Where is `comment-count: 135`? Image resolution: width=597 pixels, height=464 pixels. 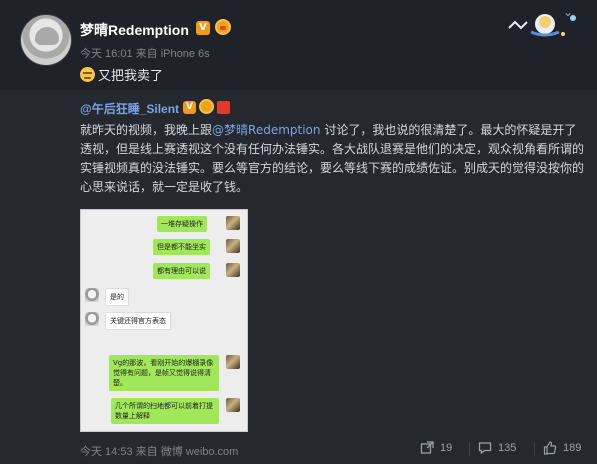 comment-count: 135 is located at coordinates (507, 448).